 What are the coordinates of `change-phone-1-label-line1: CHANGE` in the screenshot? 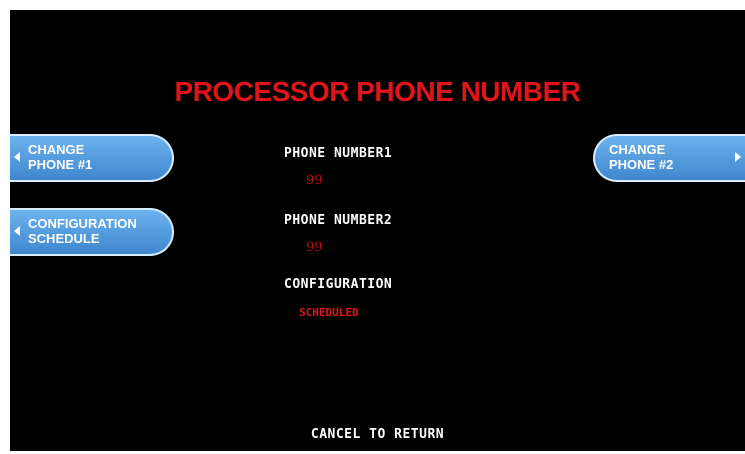 It's located at (56, 149).